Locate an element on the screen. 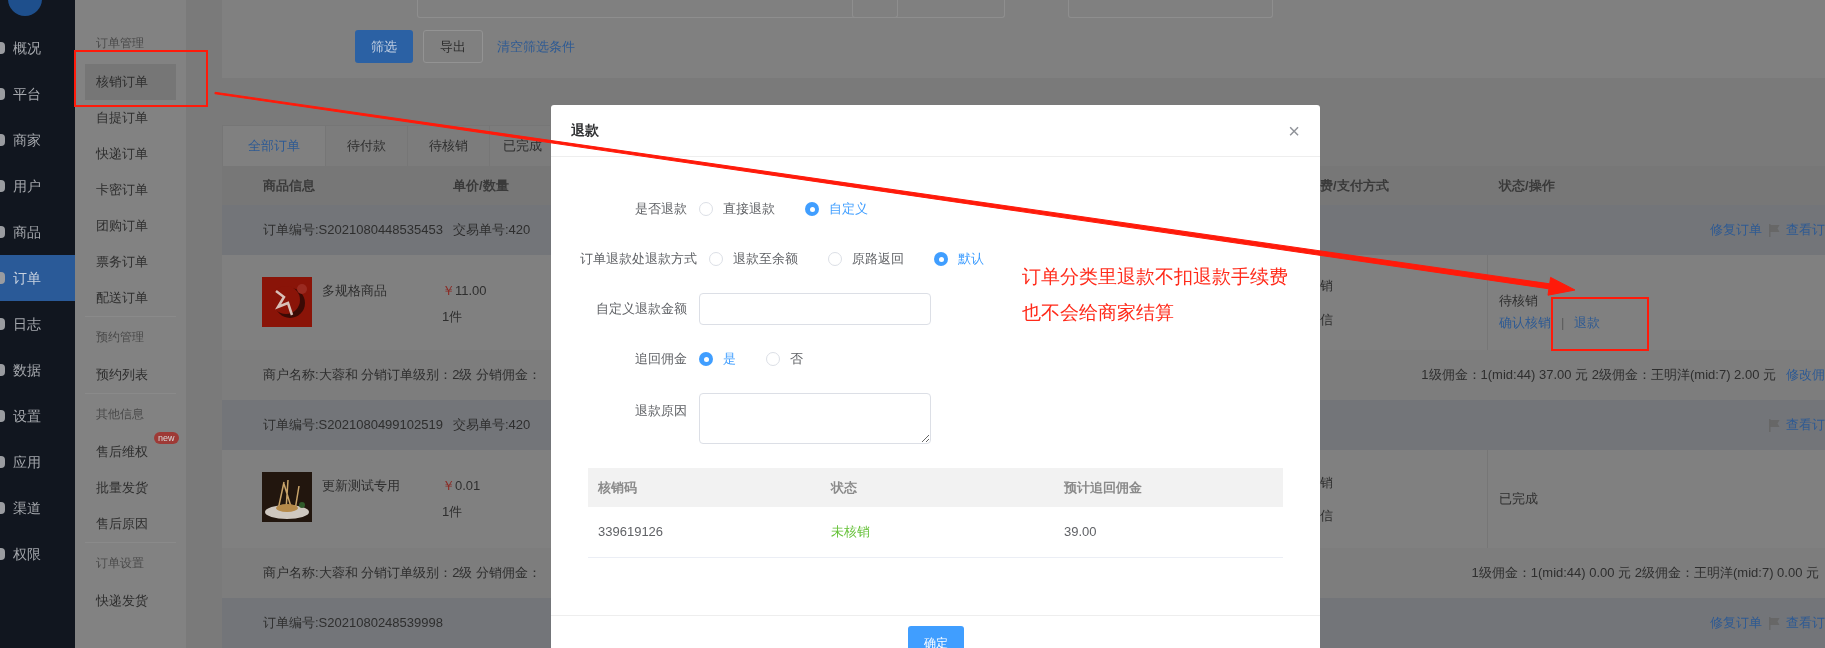 The image size is (1825, 648). close-button: × is located at coordinates (1294, 130).